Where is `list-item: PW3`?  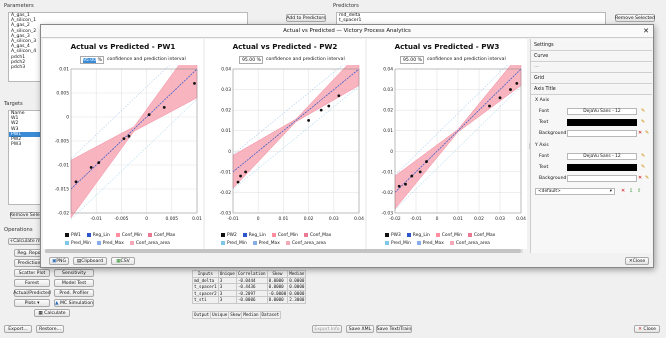 list-item: PW3 is located at coordinates (25, 144).